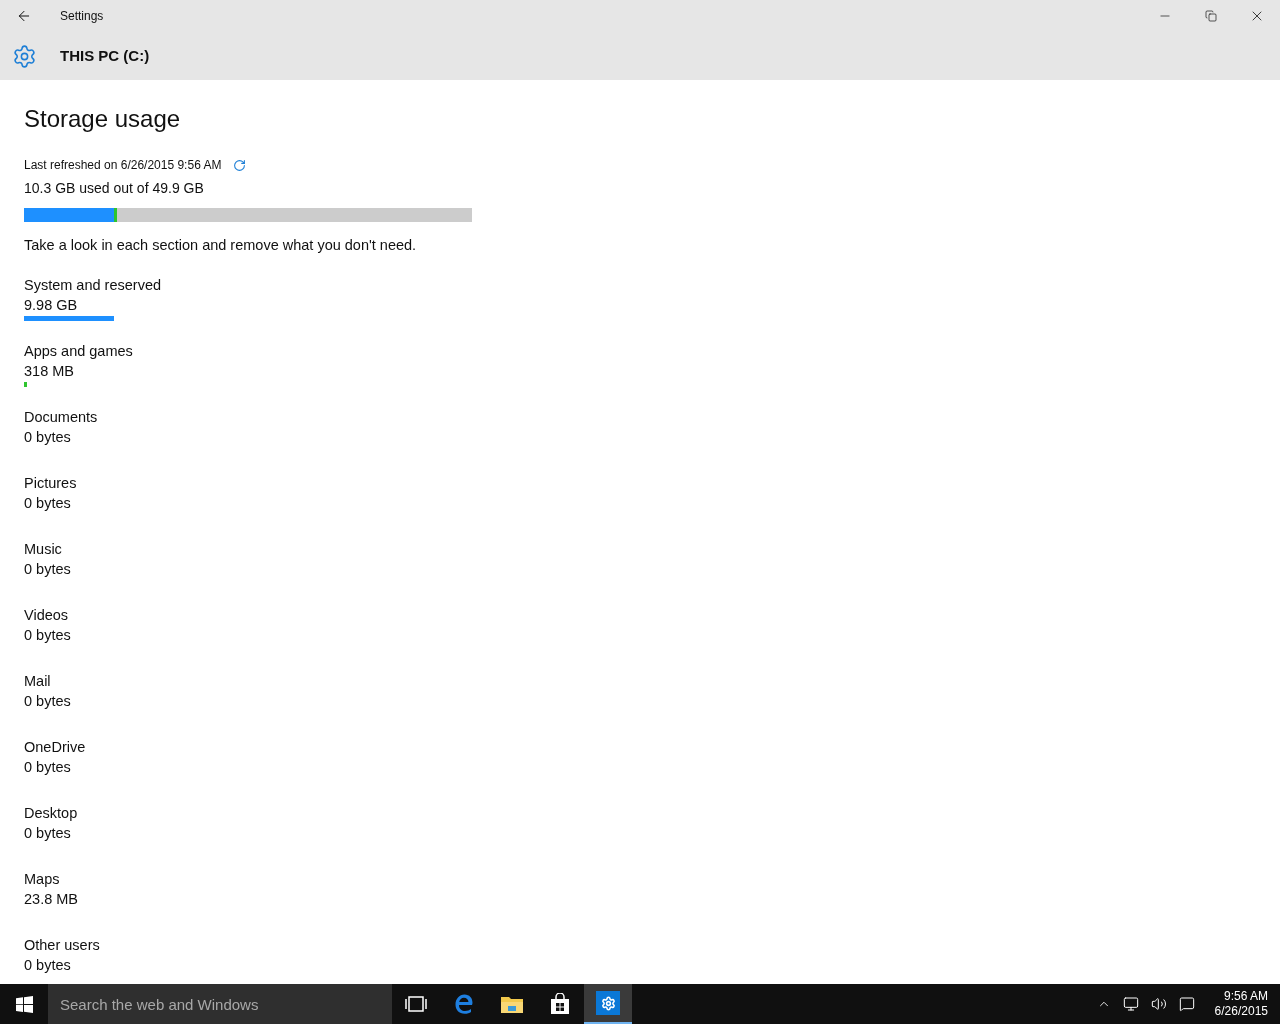  What do you see at coordinates (1241, 1004) in the screenshot?
I see `clock-button: 9:56 AM 6/26/2015` at bounding box center [1241, 1004].